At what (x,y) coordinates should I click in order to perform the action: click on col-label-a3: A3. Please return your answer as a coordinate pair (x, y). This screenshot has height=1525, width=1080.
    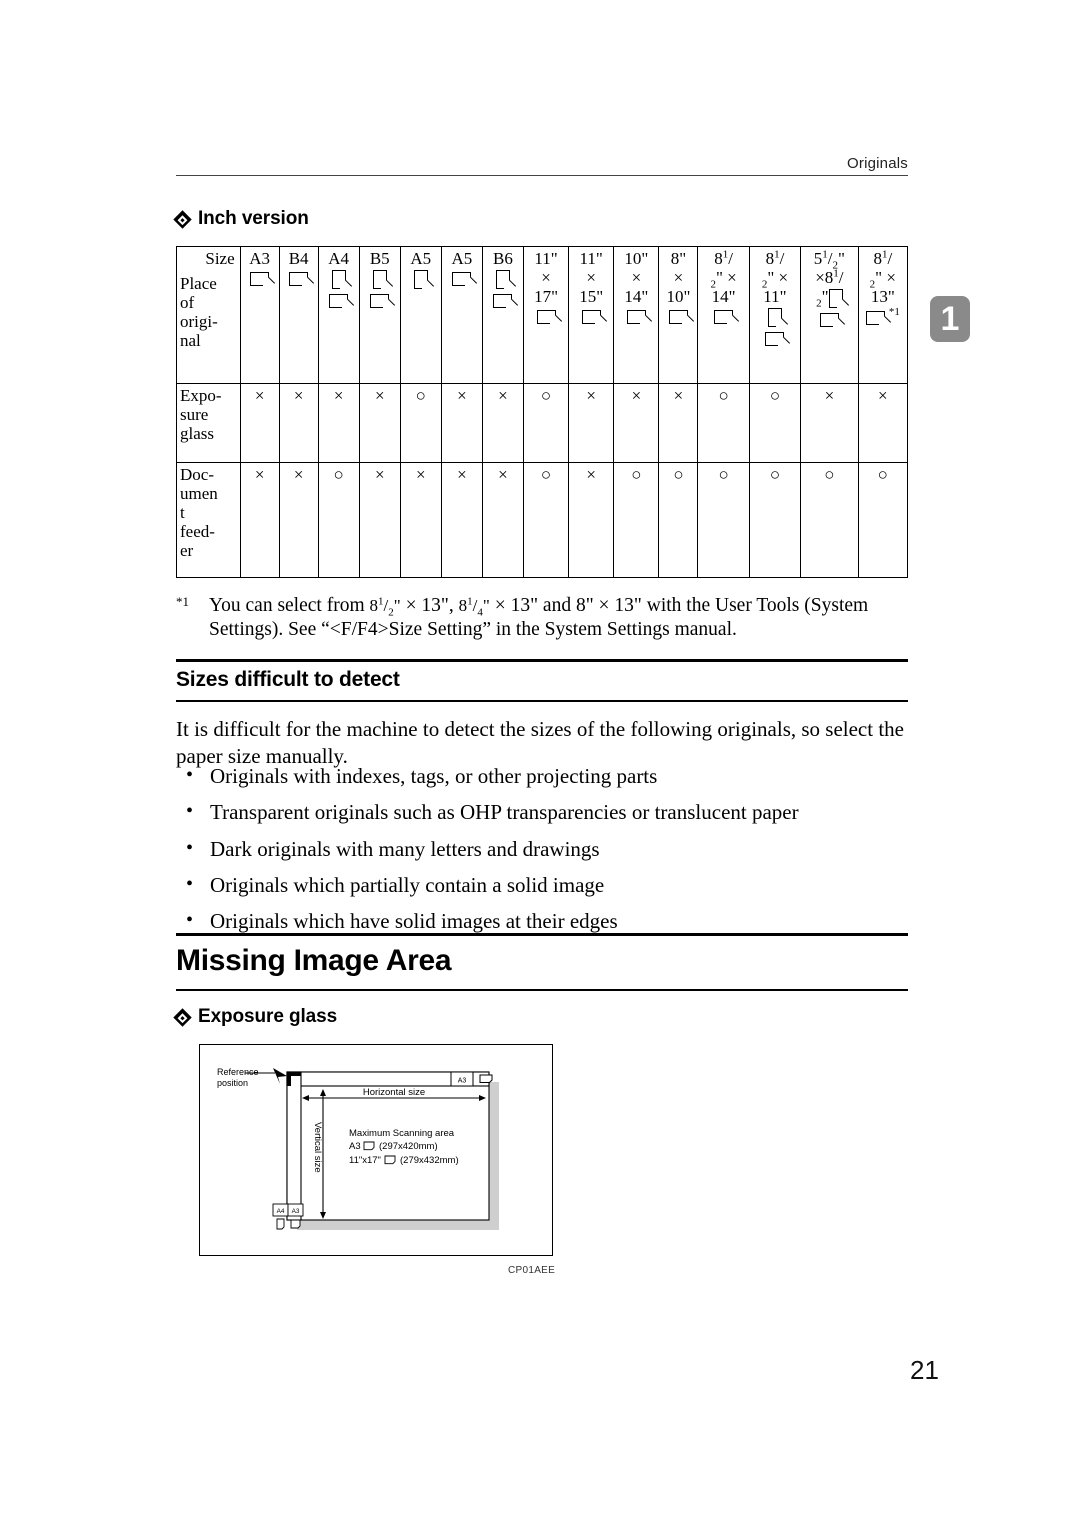
    Looking at the image, I should click on (260, 258).